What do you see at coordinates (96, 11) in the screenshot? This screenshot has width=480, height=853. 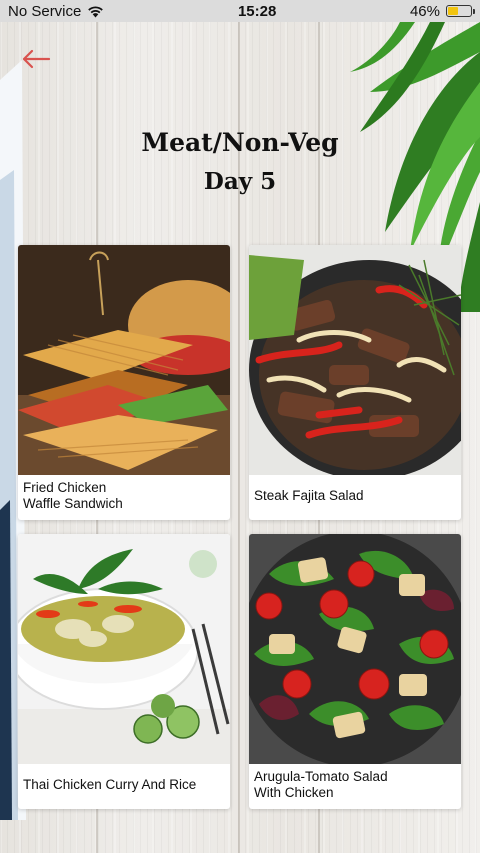 I see `wifi-icon` at bounding box center [96, 11].